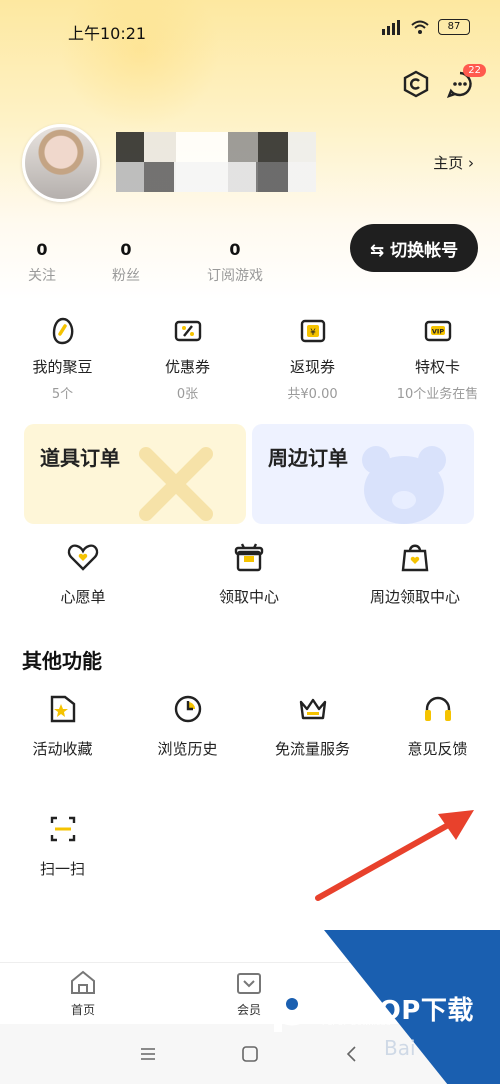  I want to click on props-order-title: 道具订单, so click(80, 458).